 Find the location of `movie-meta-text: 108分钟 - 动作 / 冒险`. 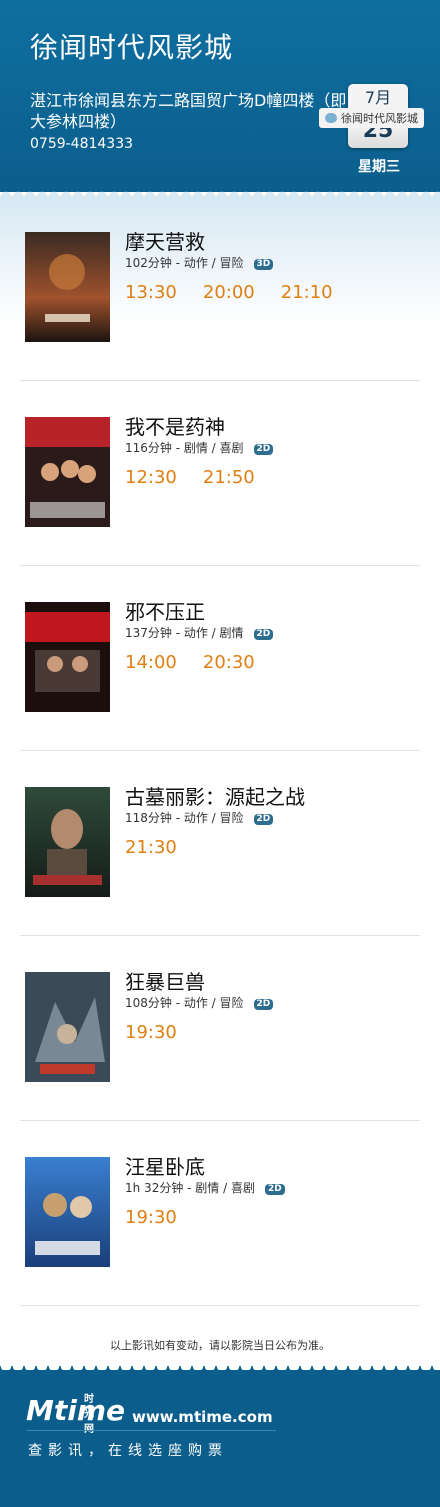

movie-meta-text: 108分钟 - 动作 / 冒险 is located at coordinates (184, 1003).